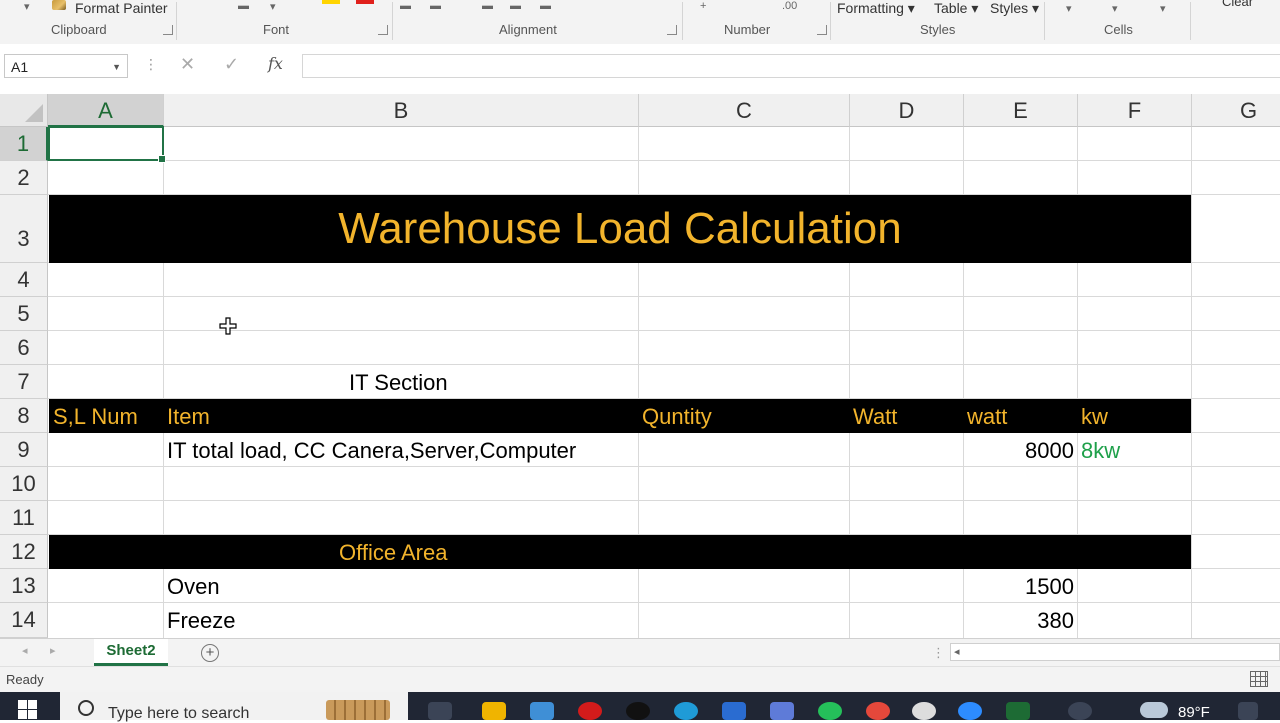  What do you see at coordinates (987, 416) in the screenshot?
I see `header-watt-total: watt` at bounding box center [987, 416].